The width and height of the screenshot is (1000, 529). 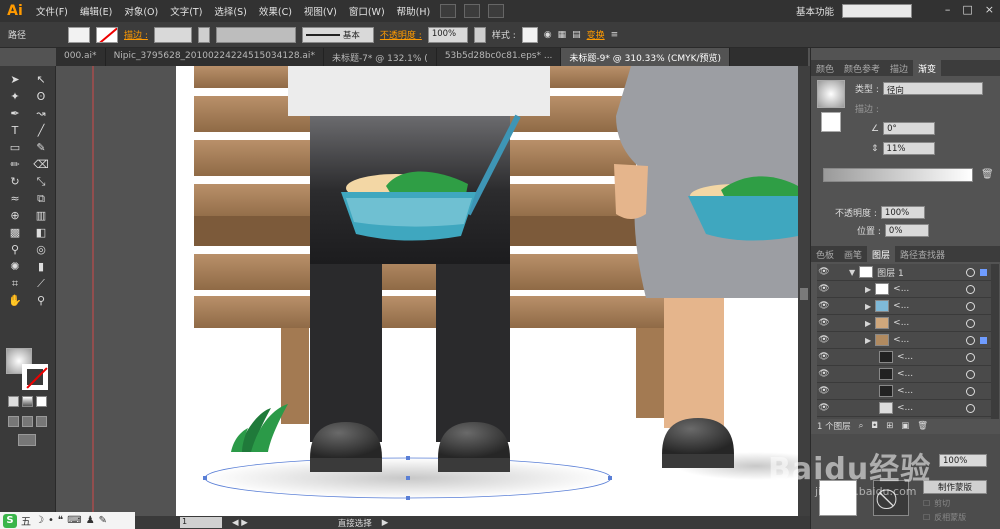 I want to click on direct-selection-tool-icon: ↖, so click(x=41, y=80).